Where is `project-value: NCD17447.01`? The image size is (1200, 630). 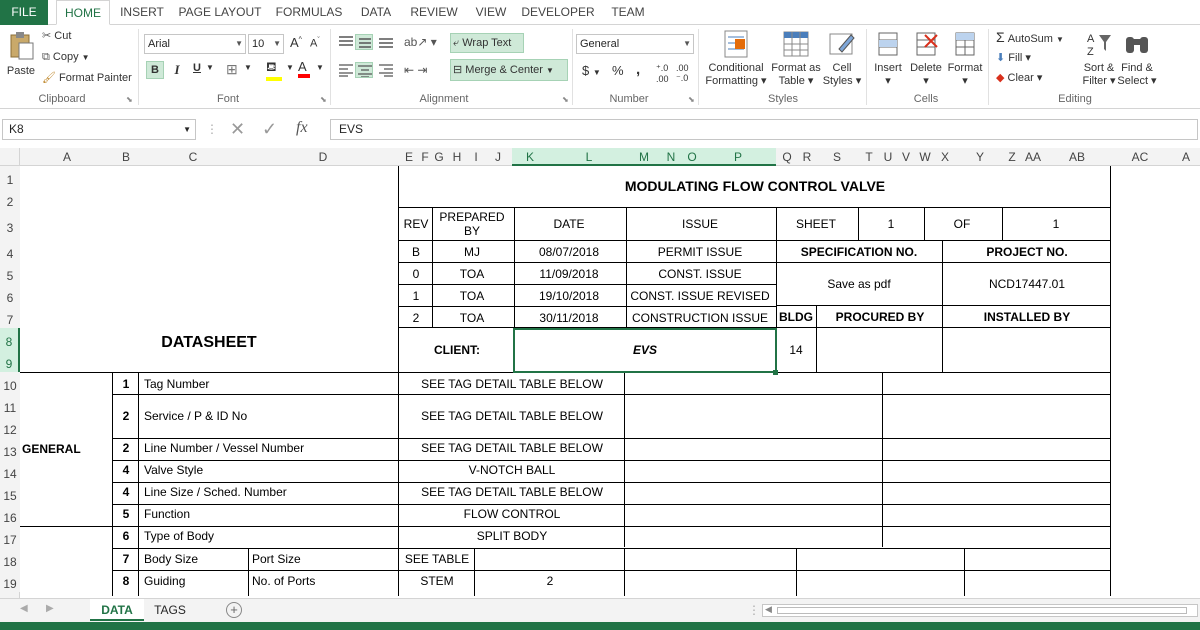
project-value: NCD17447.01 is located at coordinates (1027, 284).